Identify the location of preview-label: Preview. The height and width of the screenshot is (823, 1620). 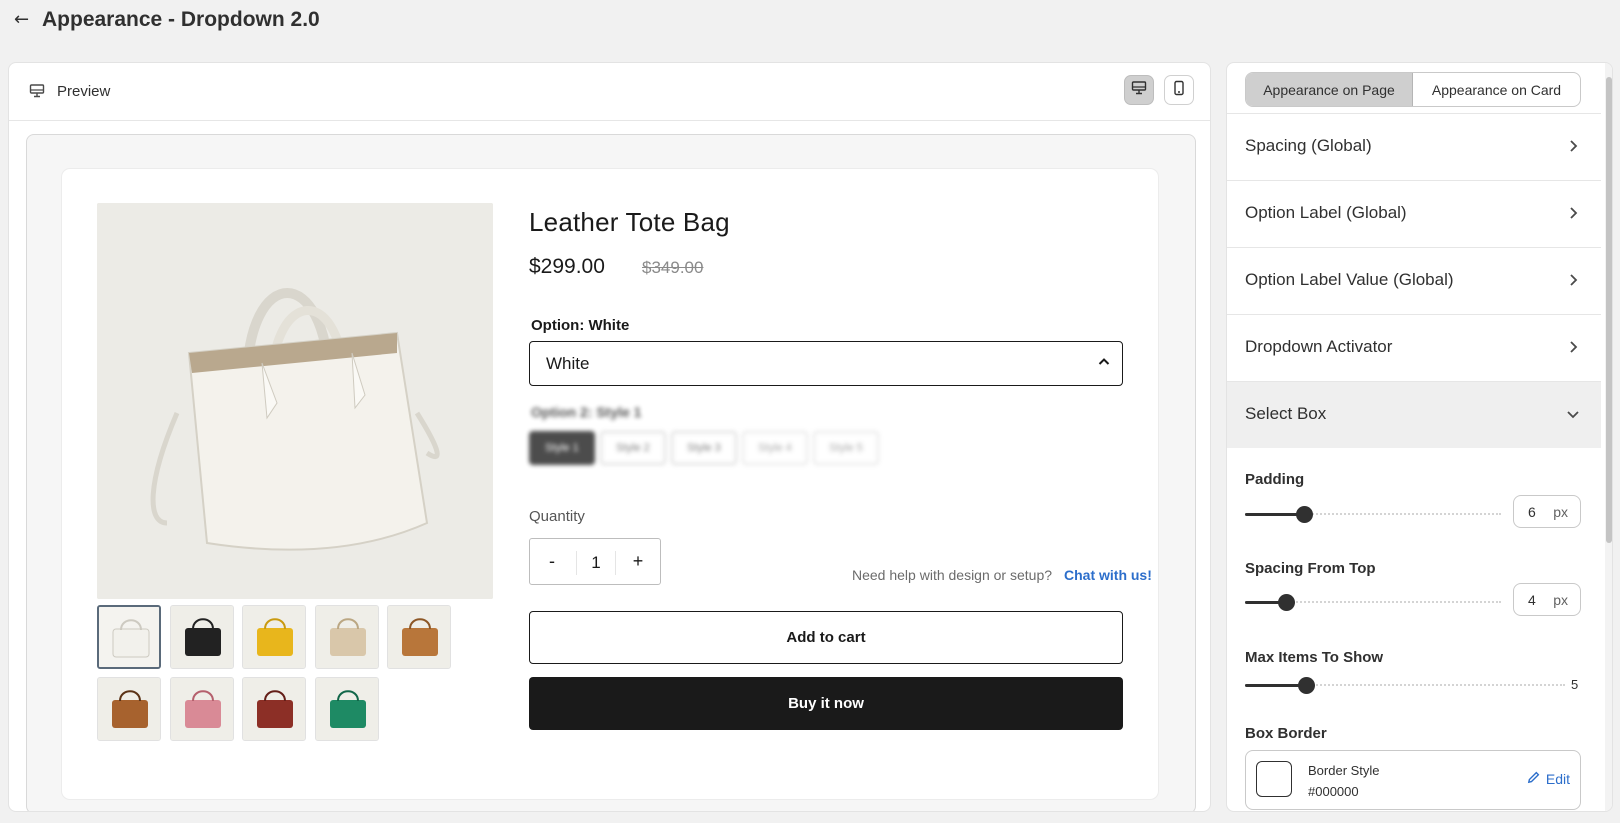
(84, 91).